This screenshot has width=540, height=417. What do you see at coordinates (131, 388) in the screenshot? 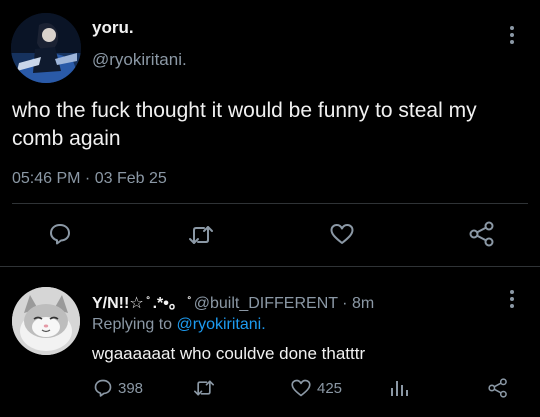
I see `reply-count: 398` at bounding box center [131, 388].